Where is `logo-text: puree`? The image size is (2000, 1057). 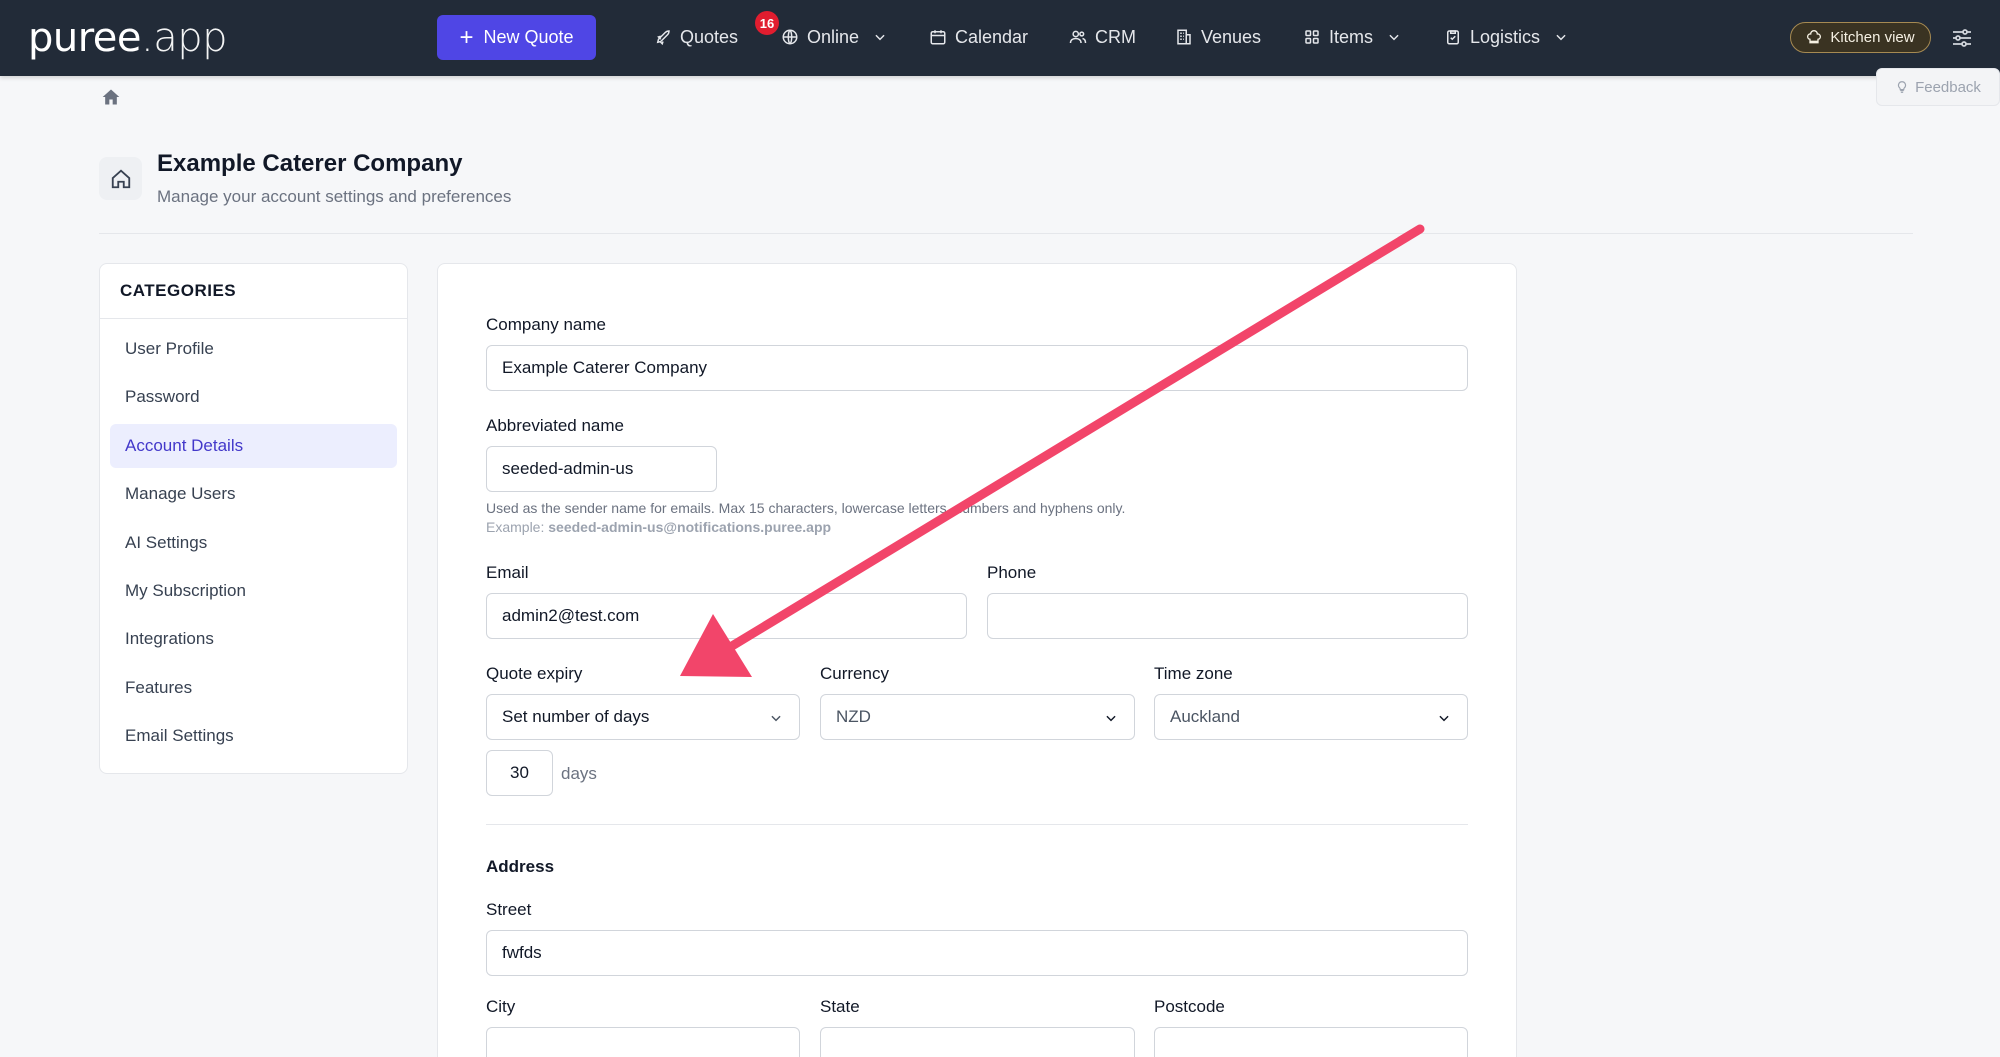
logo-text: puree is located at coordinates (85, 38).